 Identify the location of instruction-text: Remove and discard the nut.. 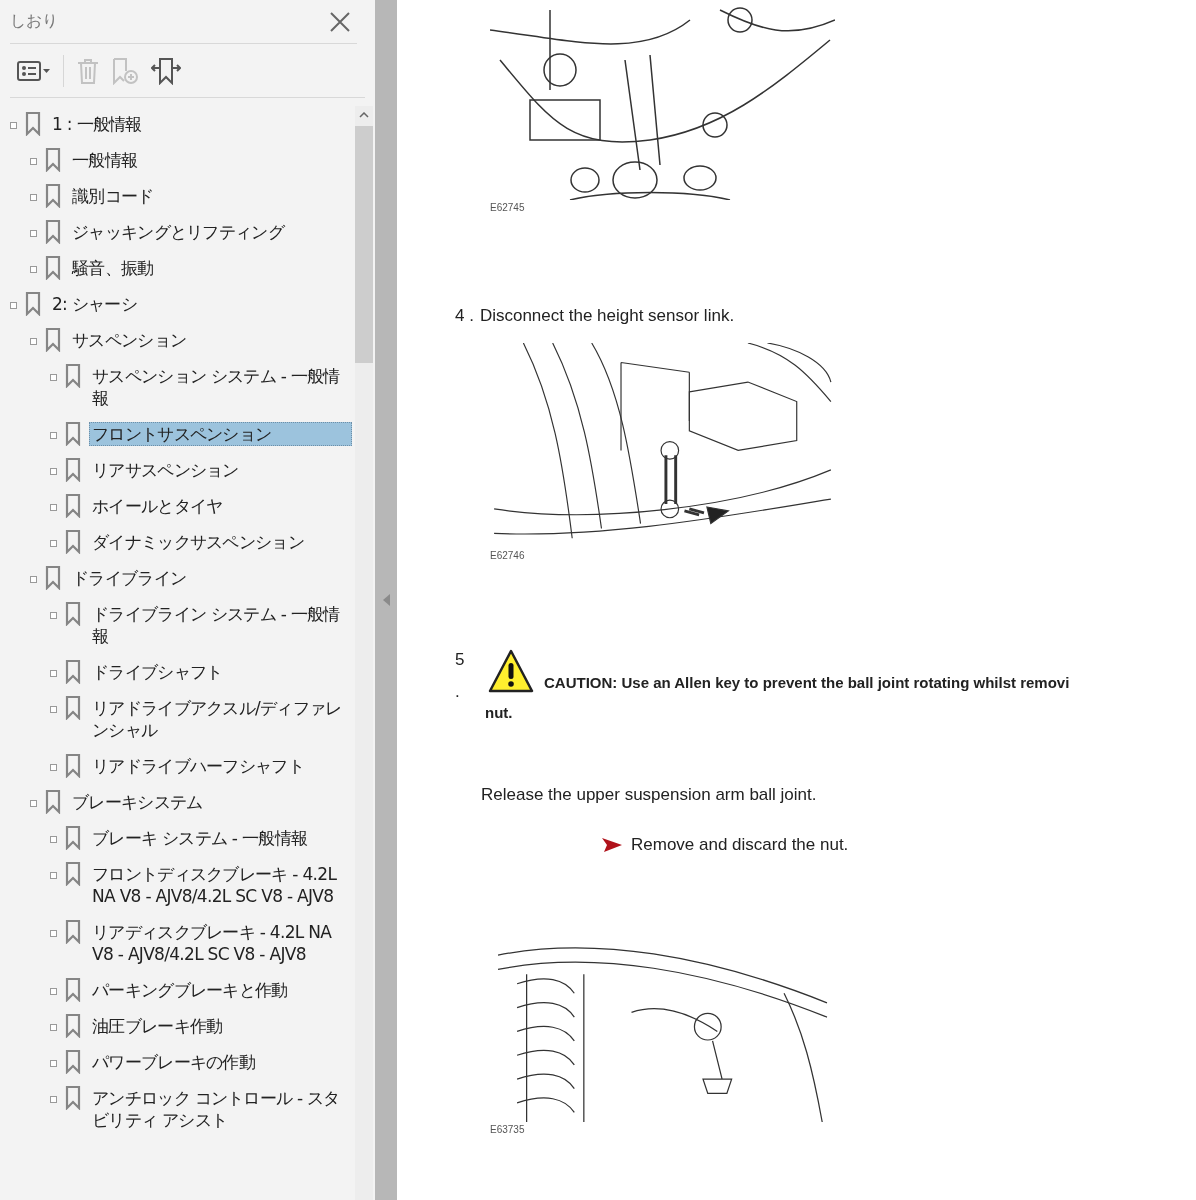
(740, 845).